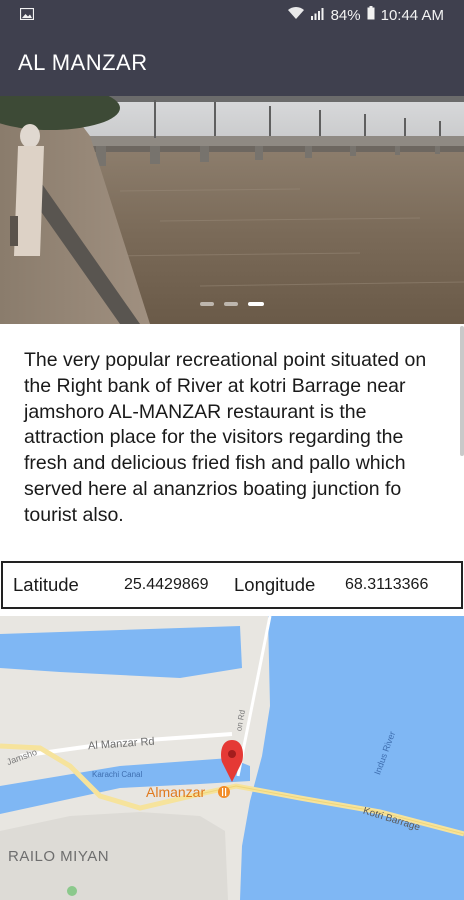 The image size is (464, 900). What do you see at coordinates (412, 15) in the screenshot?
I see `clock: 10:44 AM` at bounding box center [412, 15].